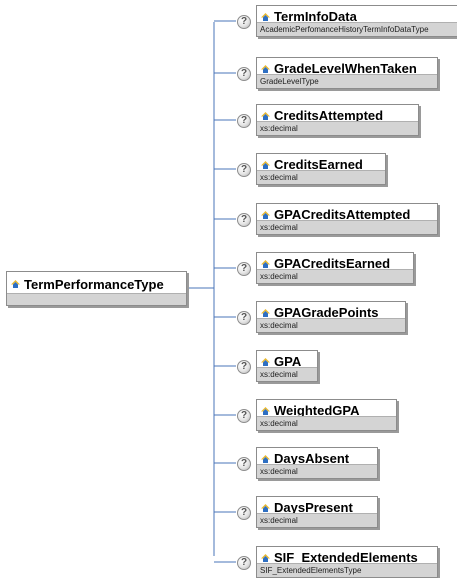  I want to click on root-type-node: TermPerformanceType, so click(96, 288).